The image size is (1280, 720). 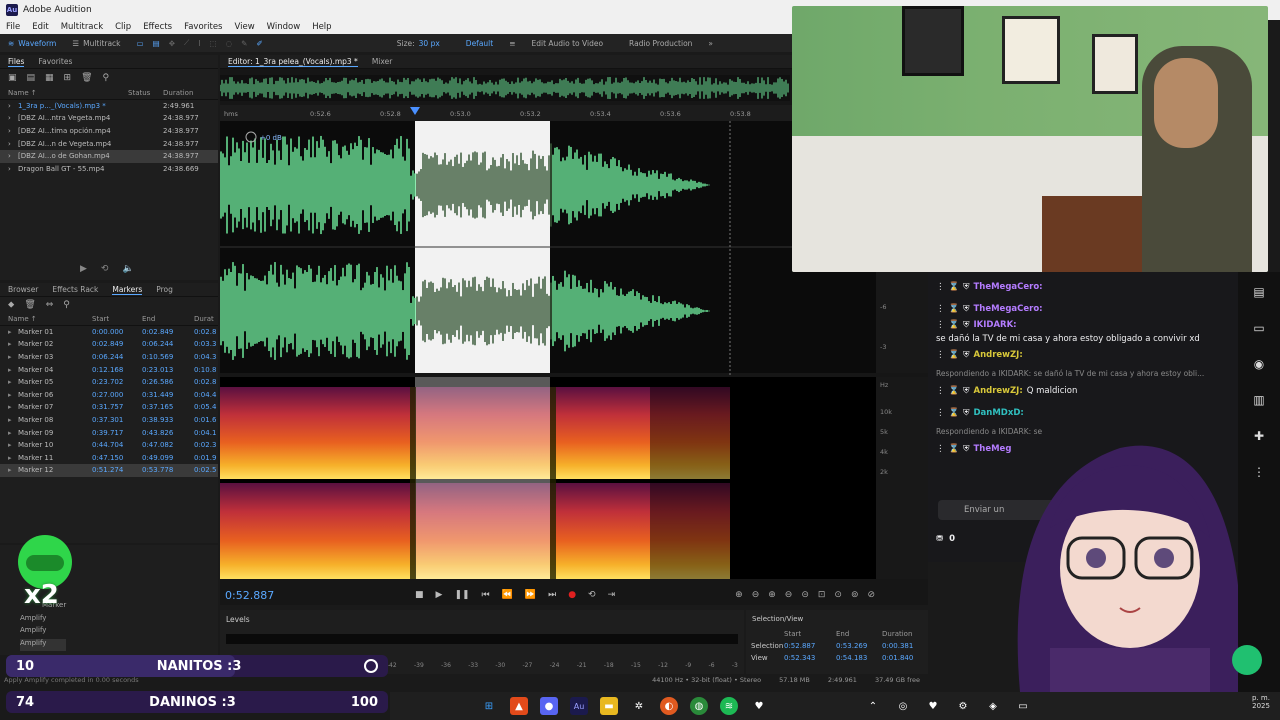 I want to click on wrench-icon: ✚, so click(x=1259, y=436).